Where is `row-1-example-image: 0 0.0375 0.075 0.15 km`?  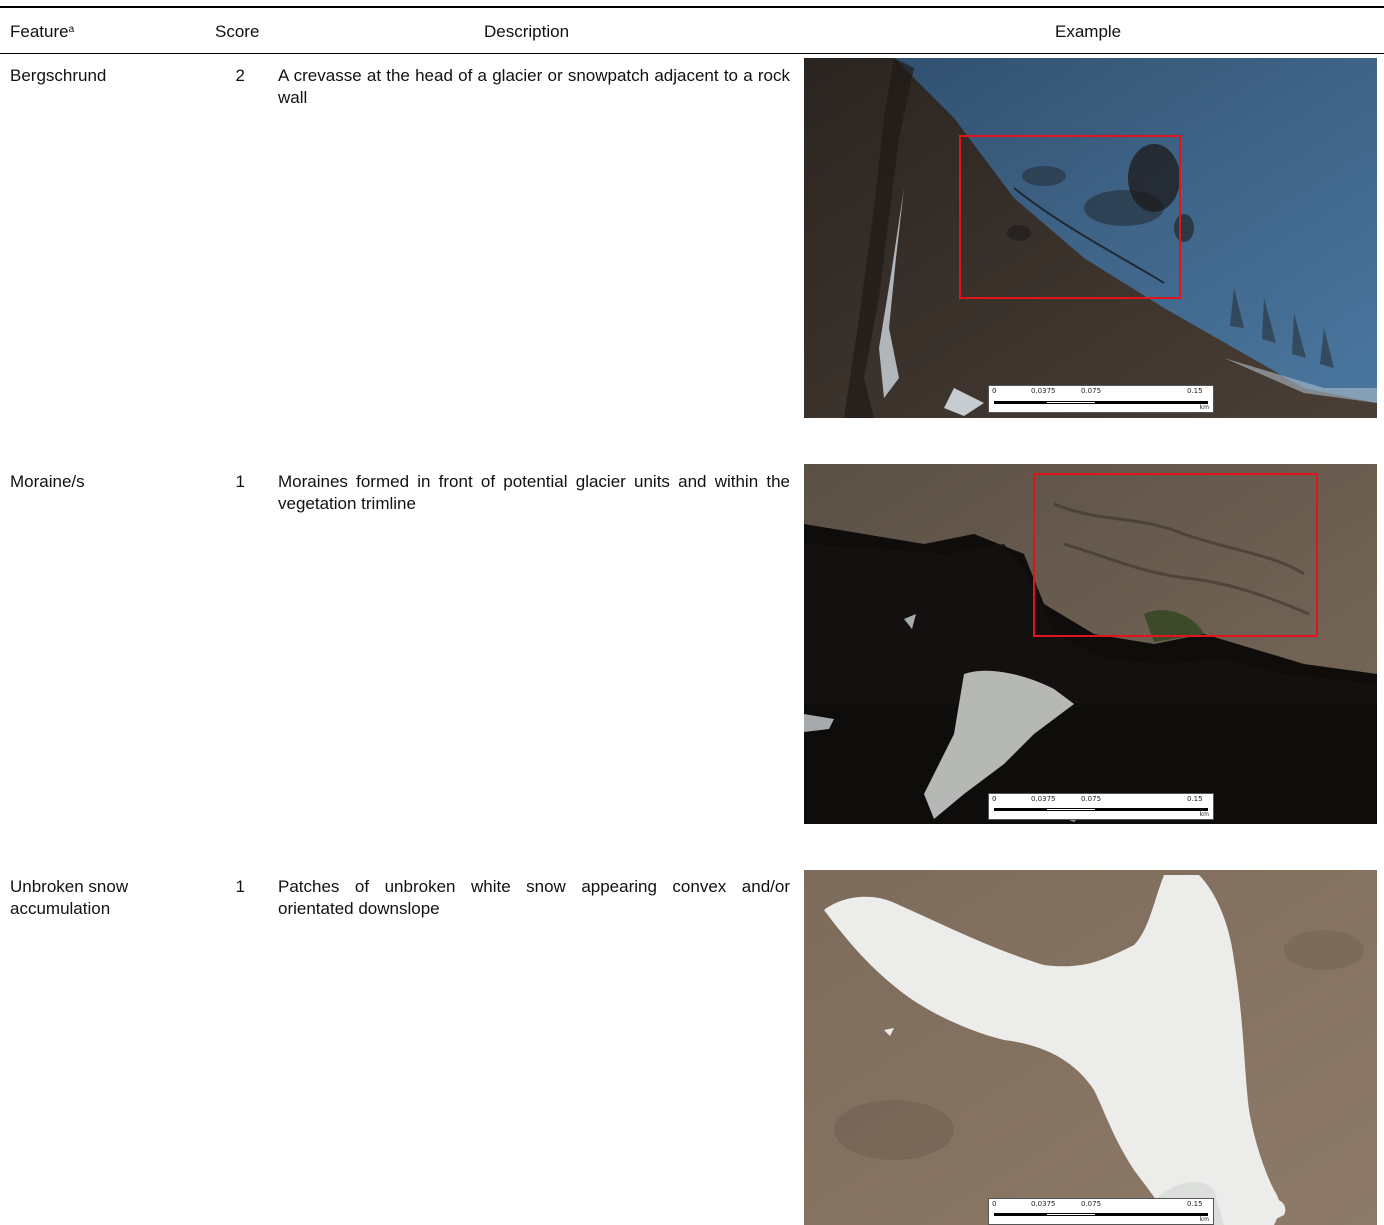
row-1-example-image: 0 0.0375 0.075 0.15 km is located at coordinates (1090, 238).